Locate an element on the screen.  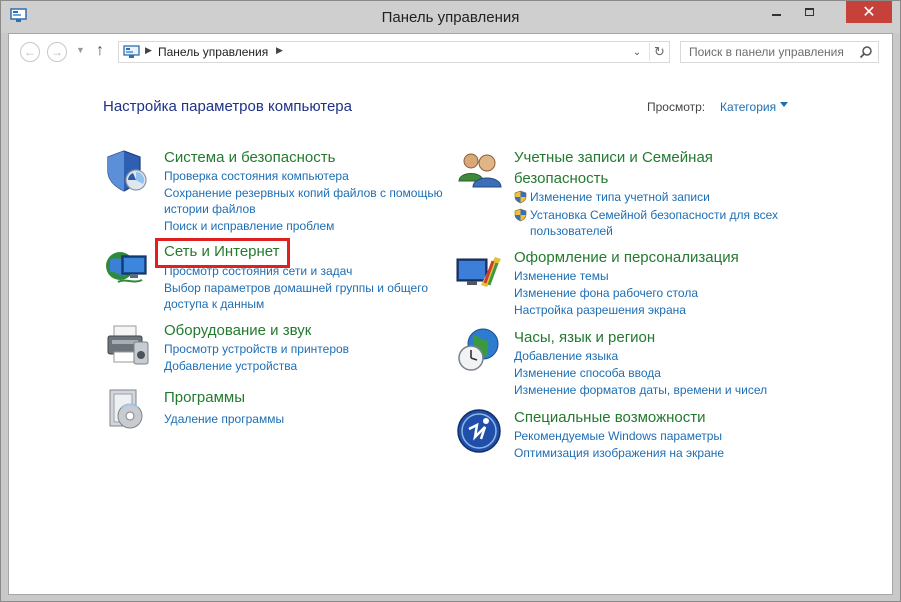
shield-icon is located at coordinates (128, 171).